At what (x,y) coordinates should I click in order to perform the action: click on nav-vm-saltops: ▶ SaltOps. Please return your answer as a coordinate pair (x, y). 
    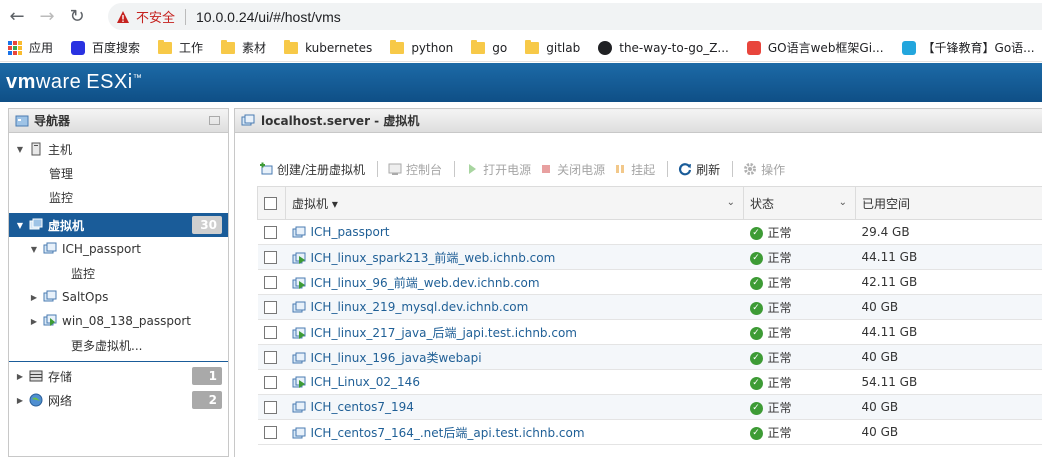
    Looking at the image, I should click on (118, 297).